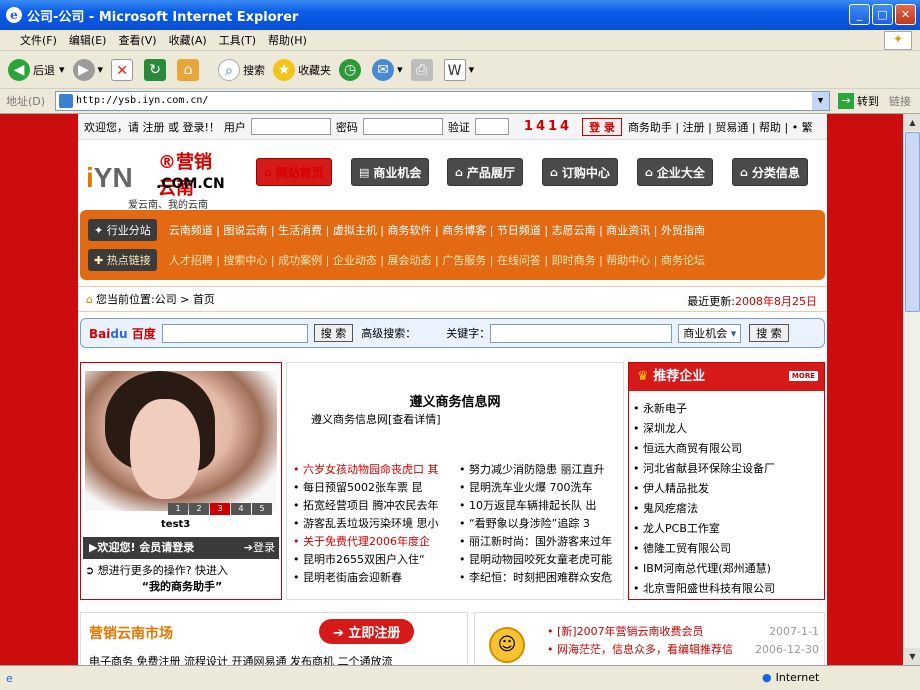 This screenshot has width=920, height=690. Describe the element at coordinates (728, 449) in the screenshot. I see `list-item: • 恒远大商贸有限公司` at that location.